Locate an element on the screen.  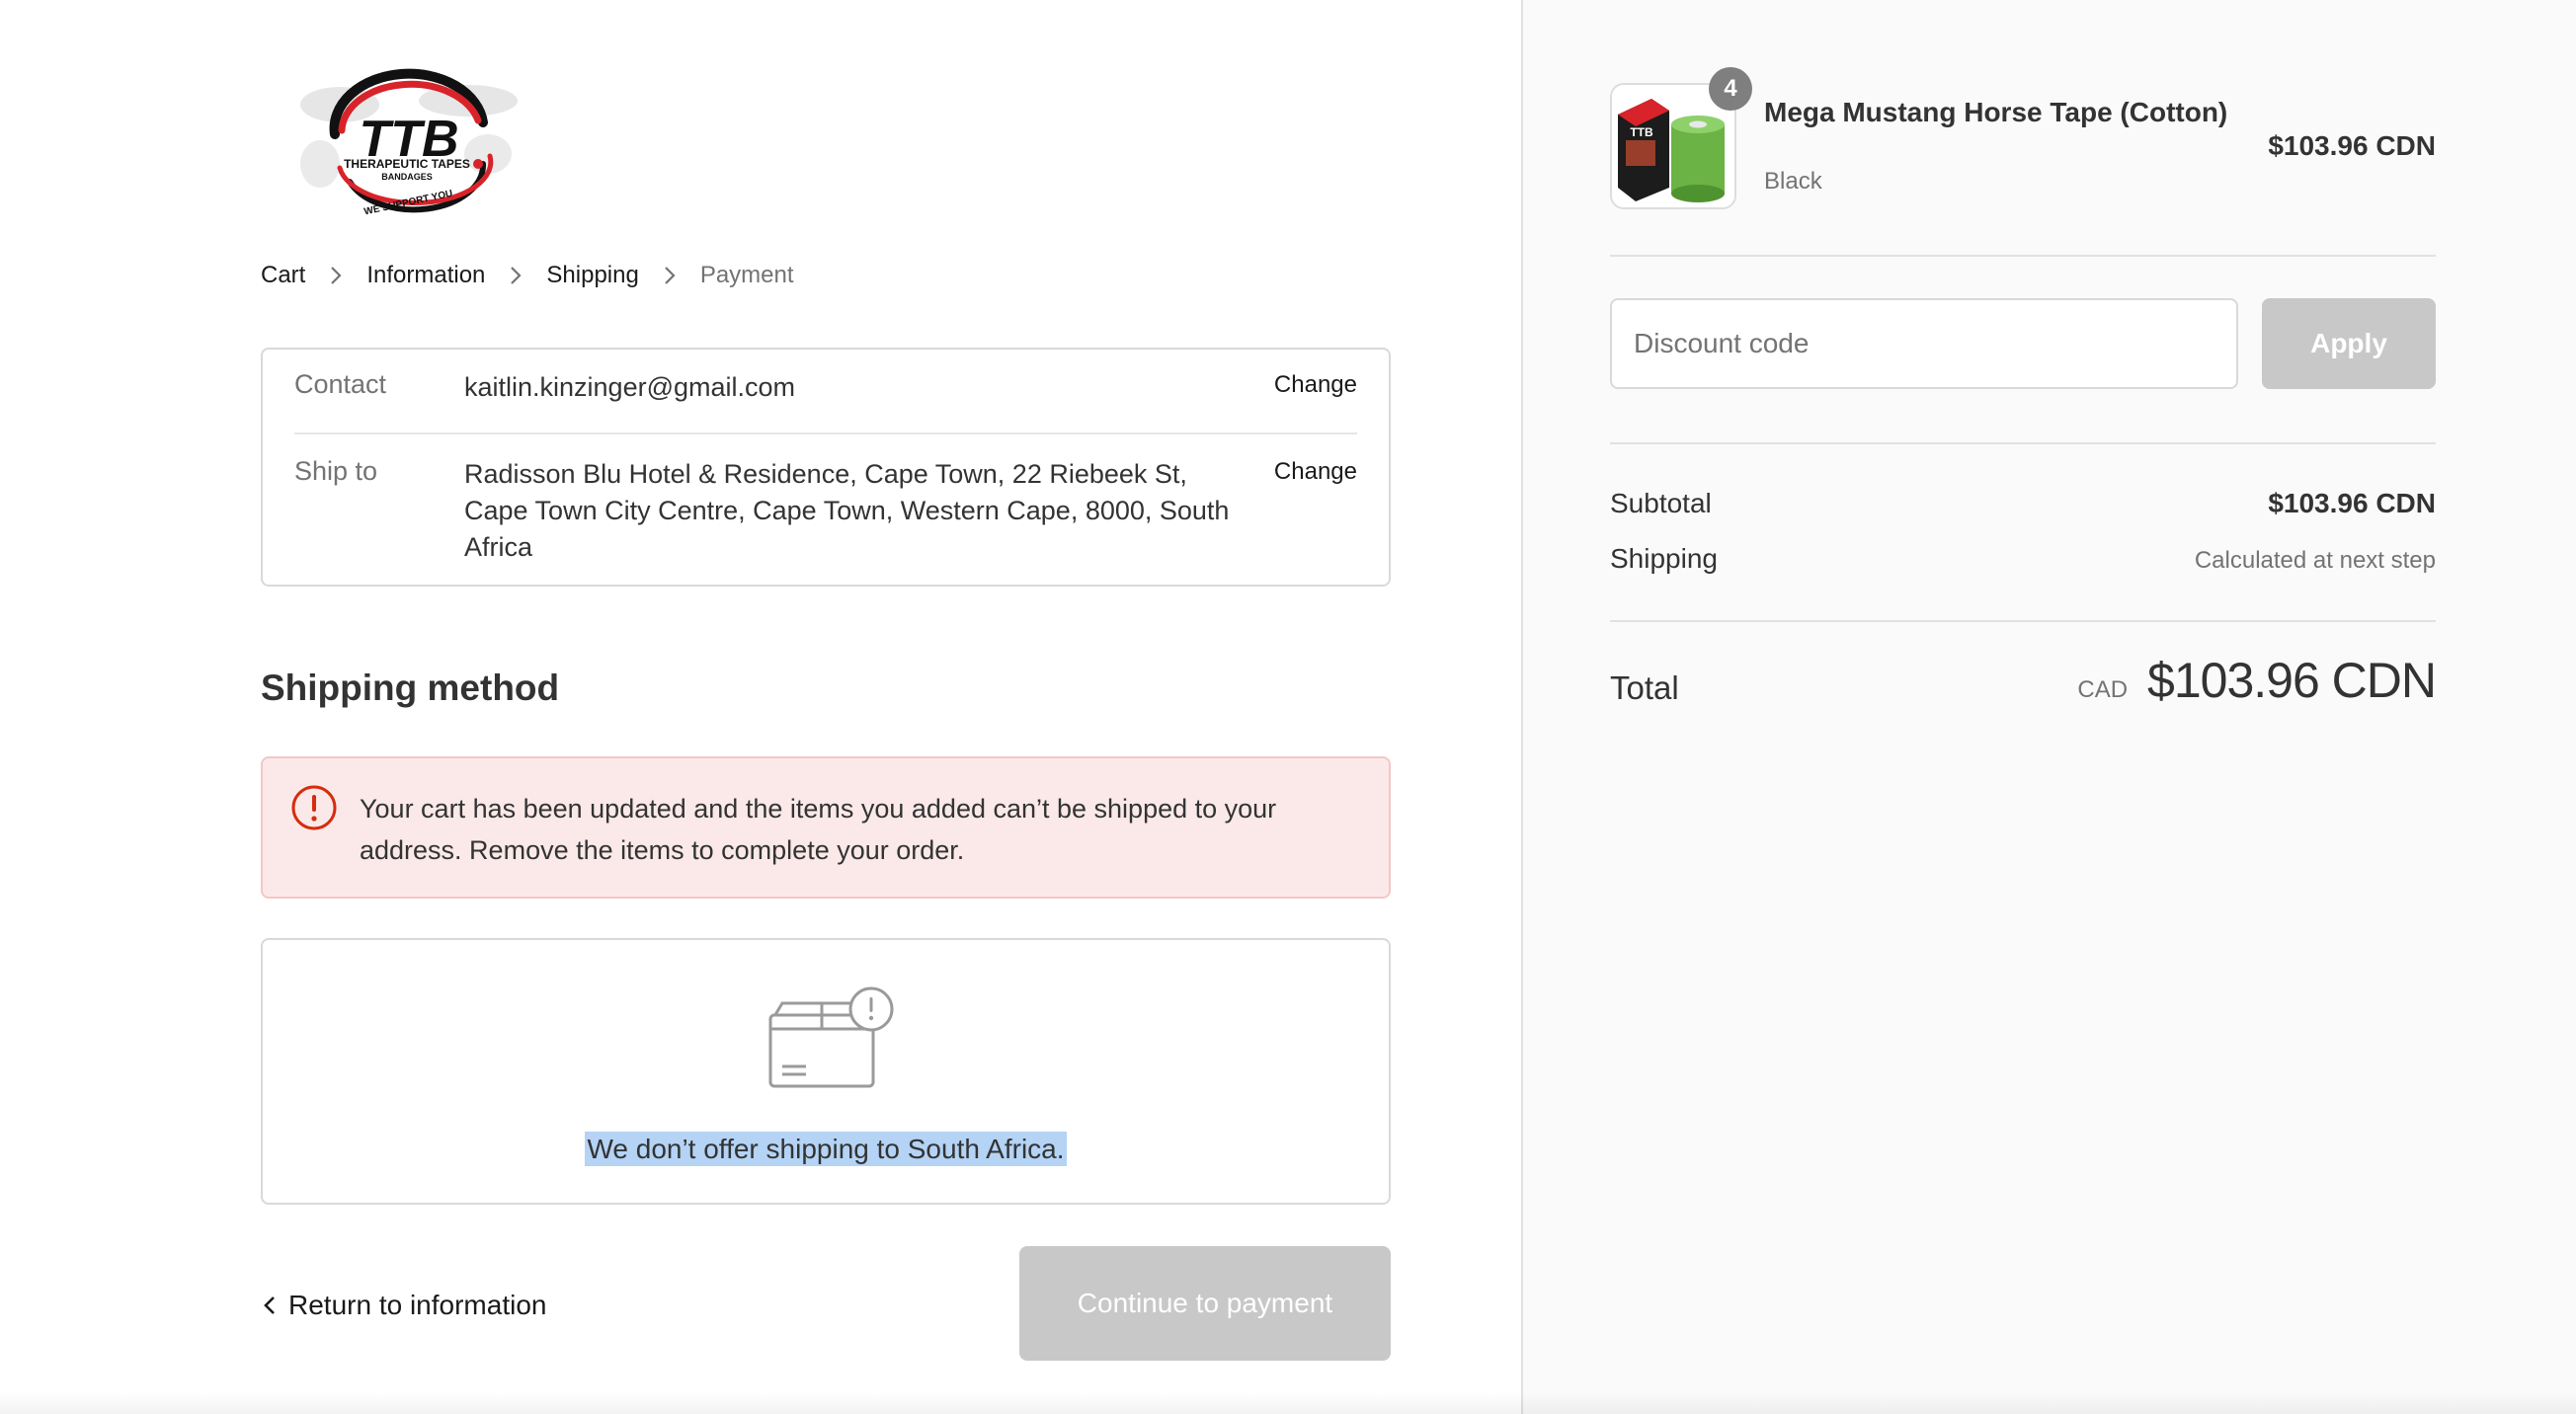
review-divider is located at coordinates (825, 433).